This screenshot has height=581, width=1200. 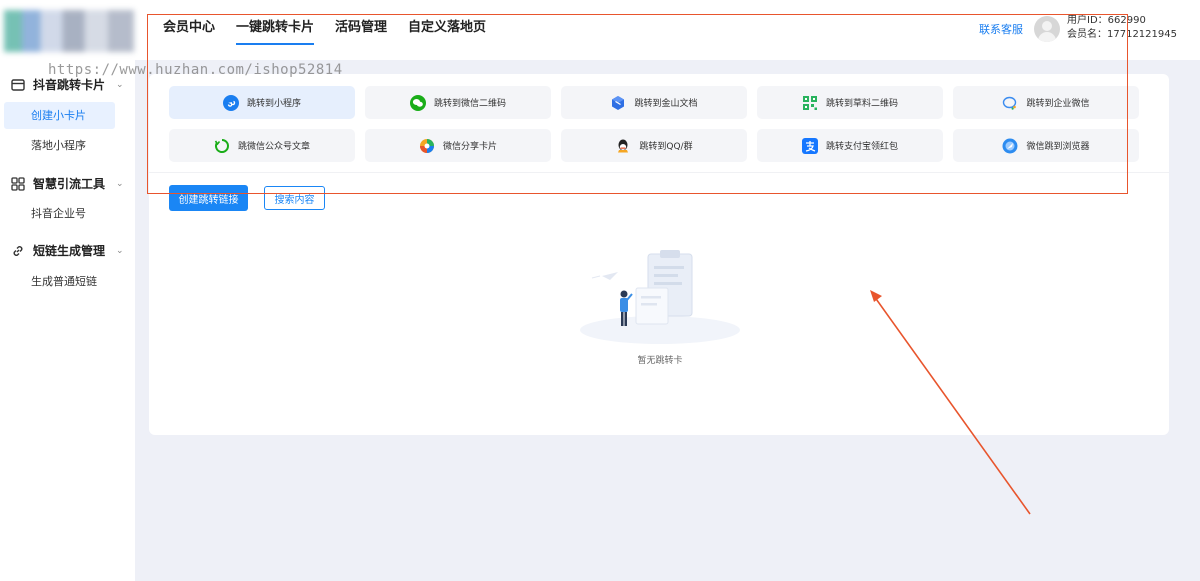 I want to click on jump-type-label: 微信分享卡片, so click(x=469, y=147).